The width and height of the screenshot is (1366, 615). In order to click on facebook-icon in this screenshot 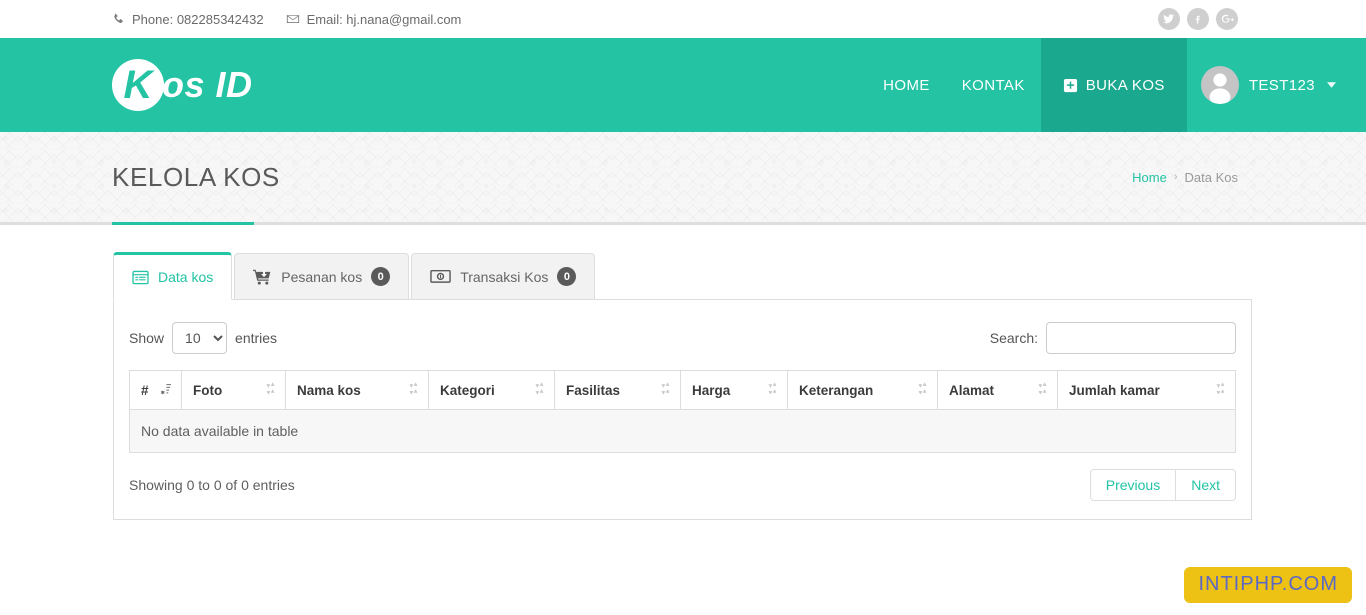, I will do `click(1198, 19)`.